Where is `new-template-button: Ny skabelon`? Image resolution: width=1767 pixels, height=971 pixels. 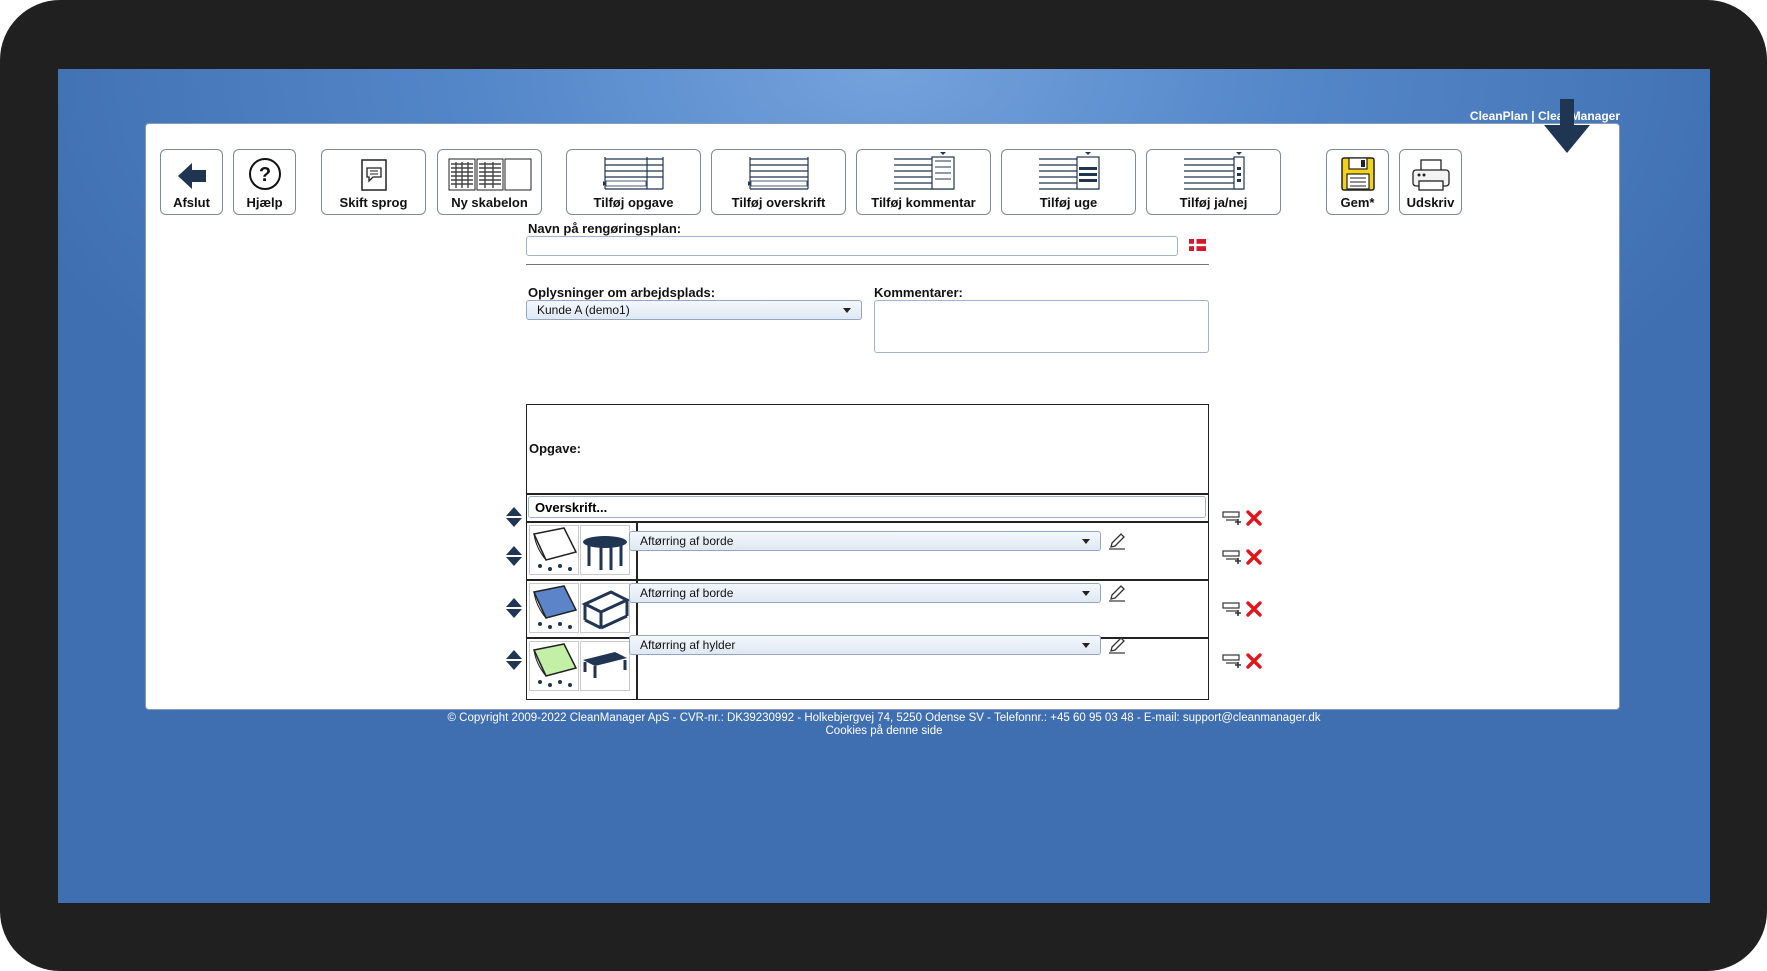 new-template-button: Ny skabelon is located at coordinates (489, 182).